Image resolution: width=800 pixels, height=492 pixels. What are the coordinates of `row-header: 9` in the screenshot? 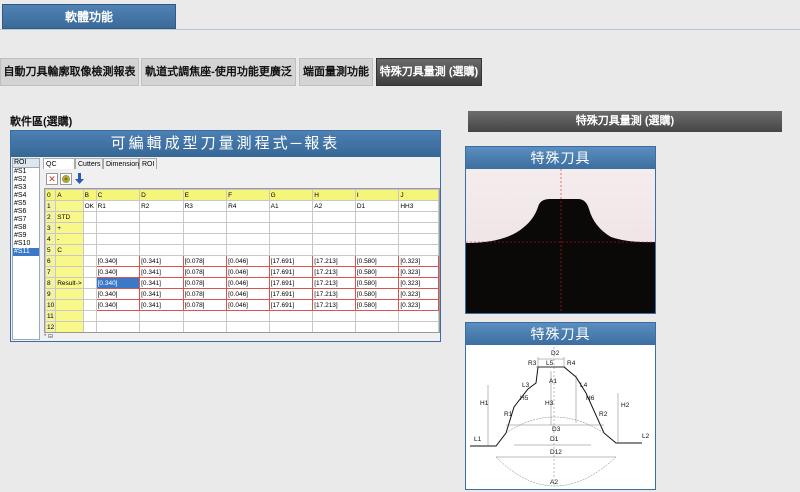 It's located at (51, 294).